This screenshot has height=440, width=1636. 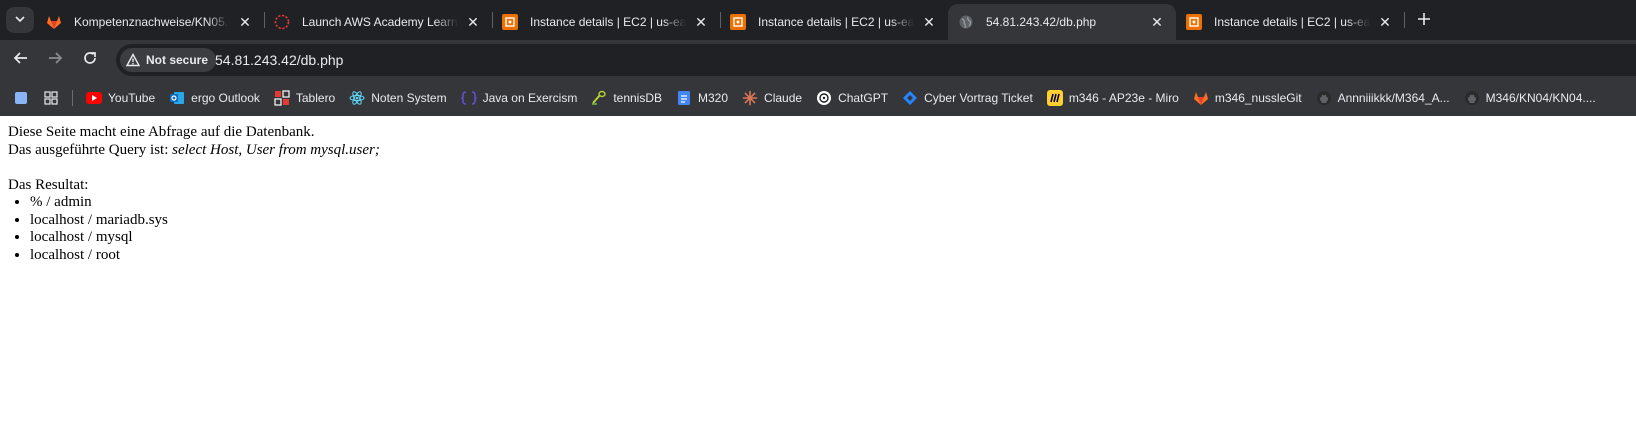 What do you see at coordinates (205, 256) in the screenshot?
I see `list-item: localhost / root` at bounding box center [205, 256].